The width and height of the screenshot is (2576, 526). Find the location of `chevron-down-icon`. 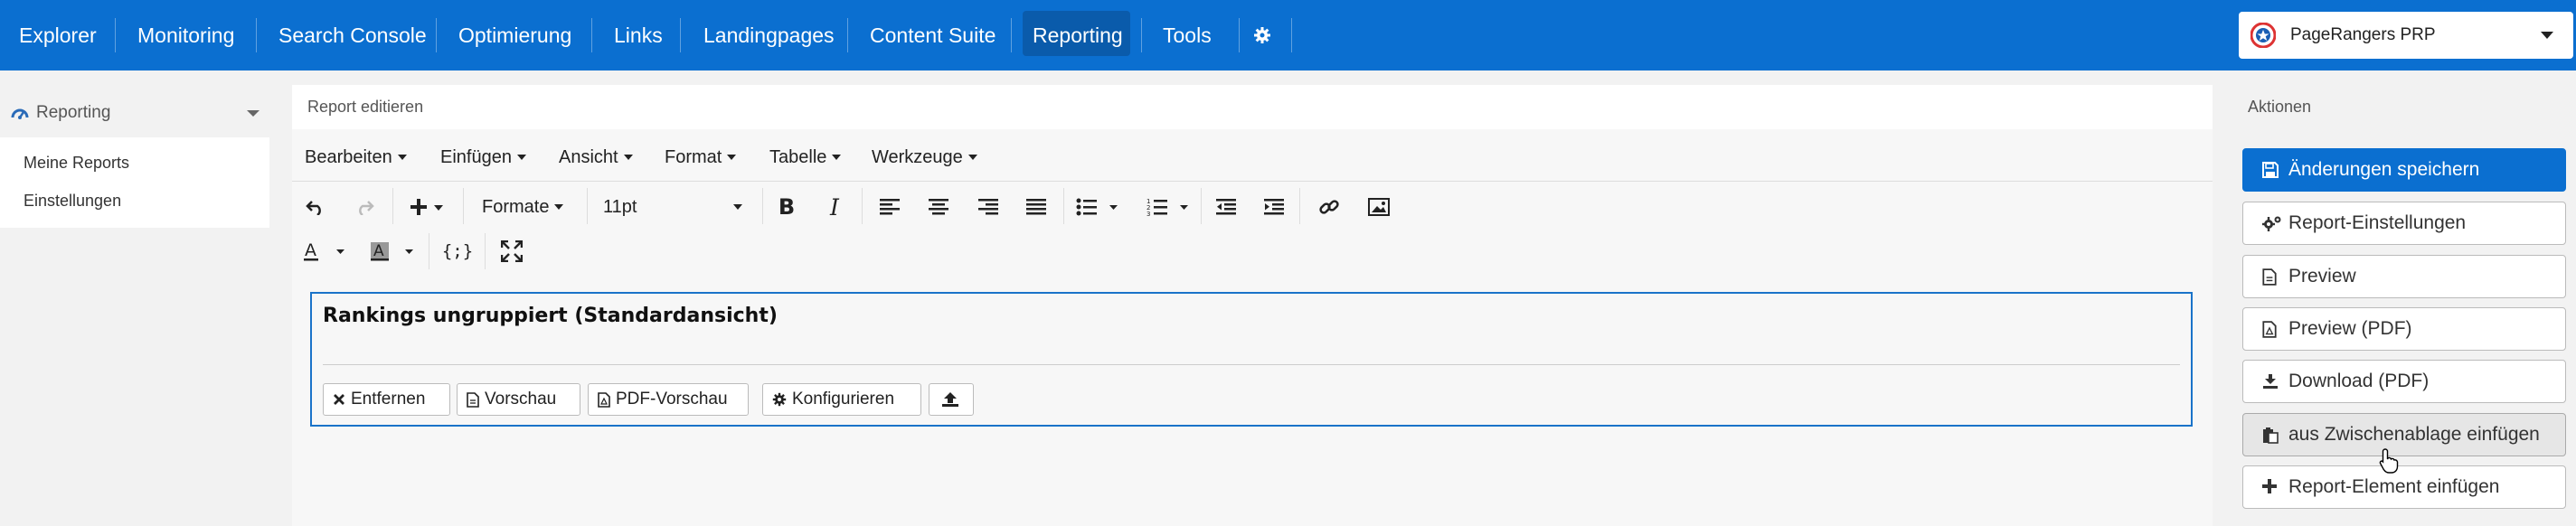

chevron-down-icon is located at coordinates (2547, 35).